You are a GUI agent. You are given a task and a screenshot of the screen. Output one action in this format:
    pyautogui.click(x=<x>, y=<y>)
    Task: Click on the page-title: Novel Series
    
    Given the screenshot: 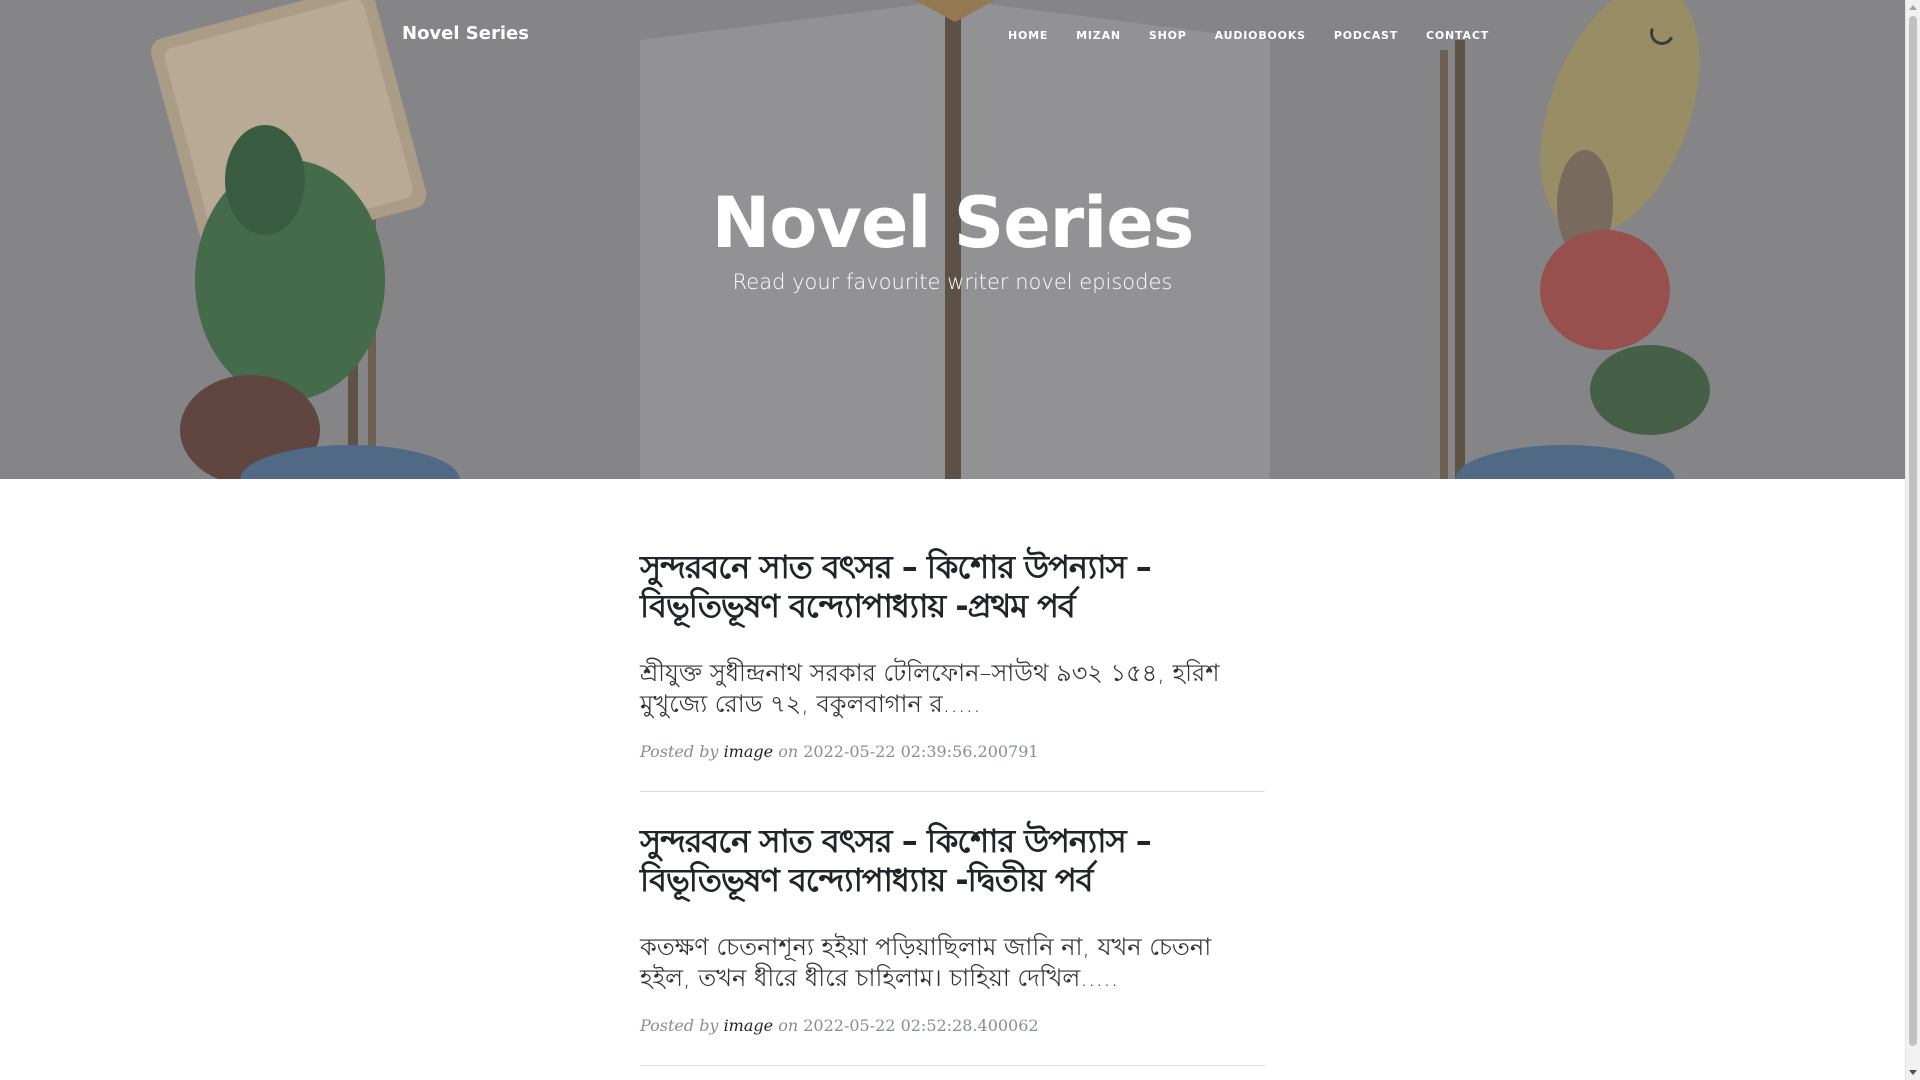 What is the action you would take?
    pyautogui.click(x=953, y=223)
    